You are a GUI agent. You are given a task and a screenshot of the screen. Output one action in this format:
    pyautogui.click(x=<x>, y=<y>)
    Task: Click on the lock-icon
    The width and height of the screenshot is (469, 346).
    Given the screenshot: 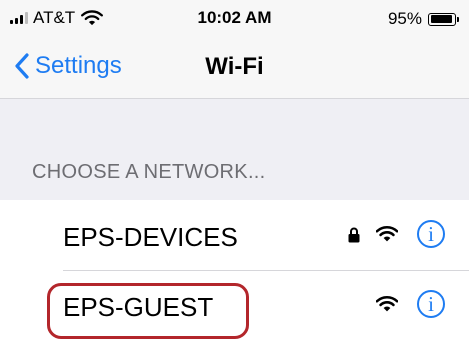 What is the action you would take?
    pyautogui.click(x=354, y=235)
    